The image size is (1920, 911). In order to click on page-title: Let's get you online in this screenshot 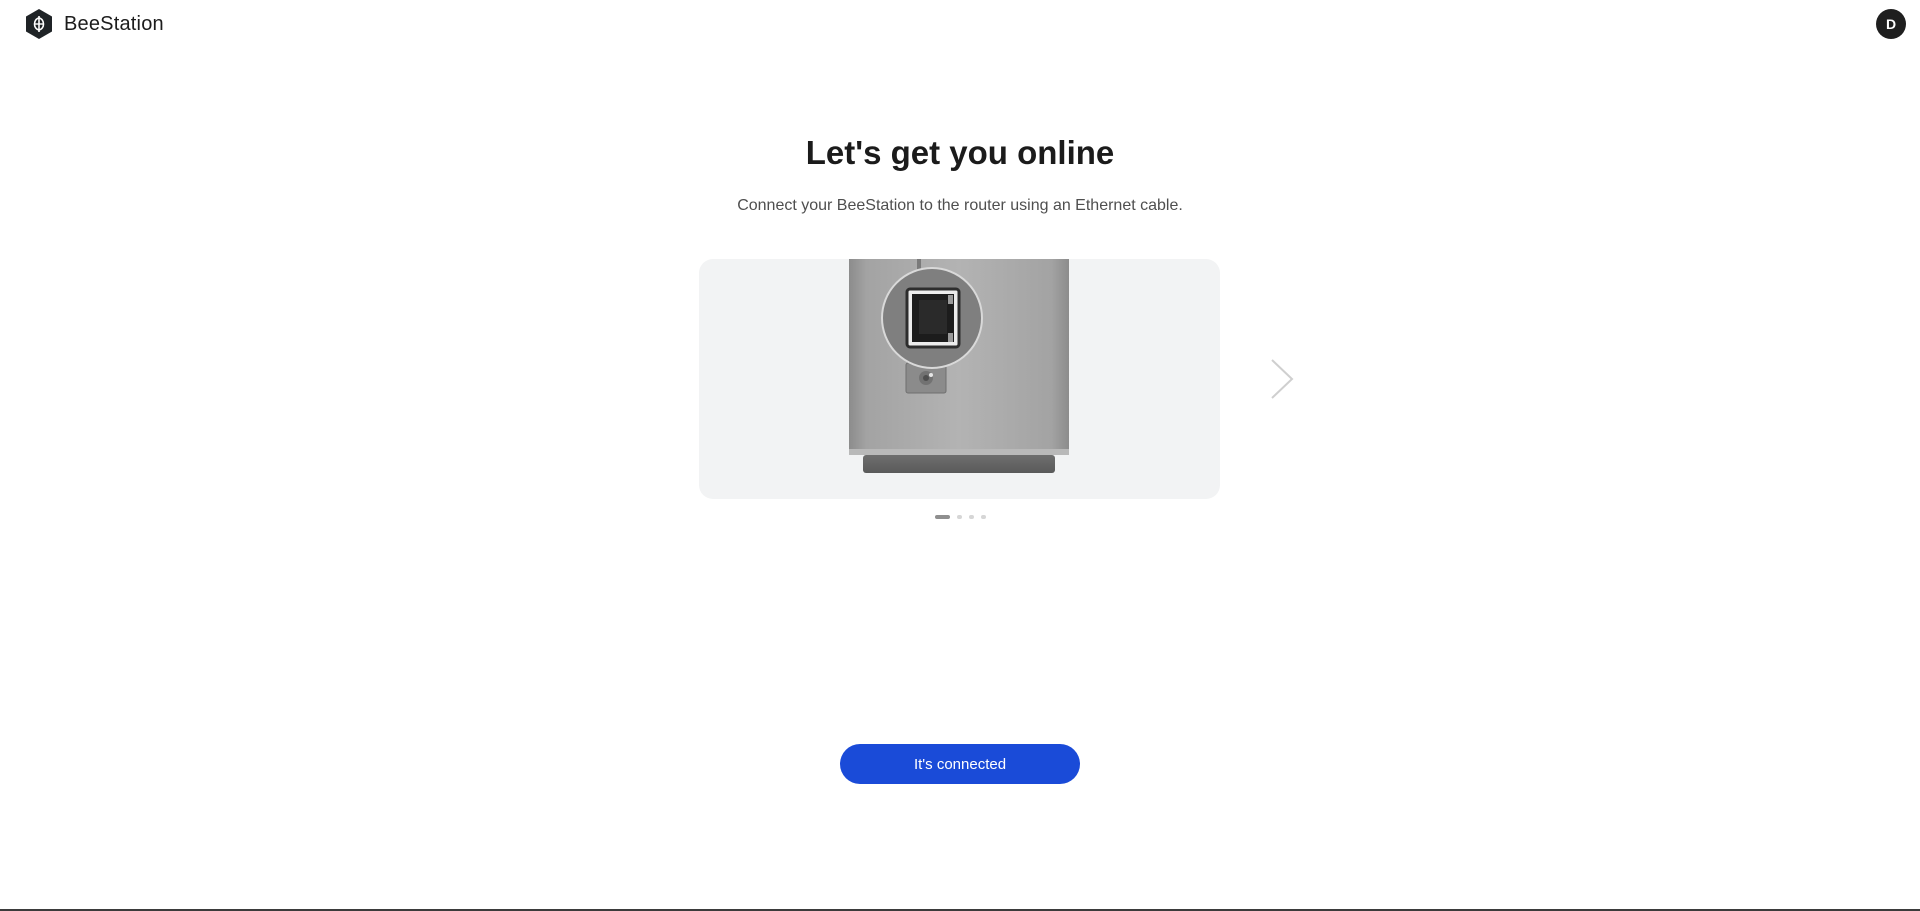, I will do `click(960, 152)`.